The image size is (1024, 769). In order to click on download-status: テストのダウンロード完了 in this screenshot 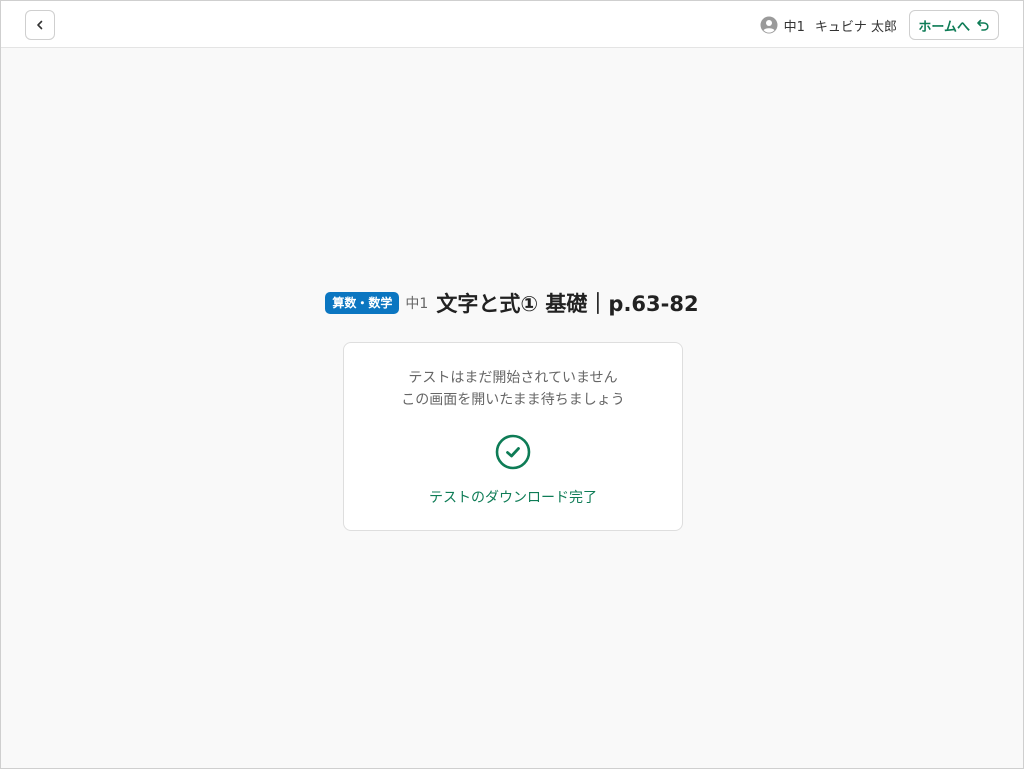, I will do `click(513, 498)`.